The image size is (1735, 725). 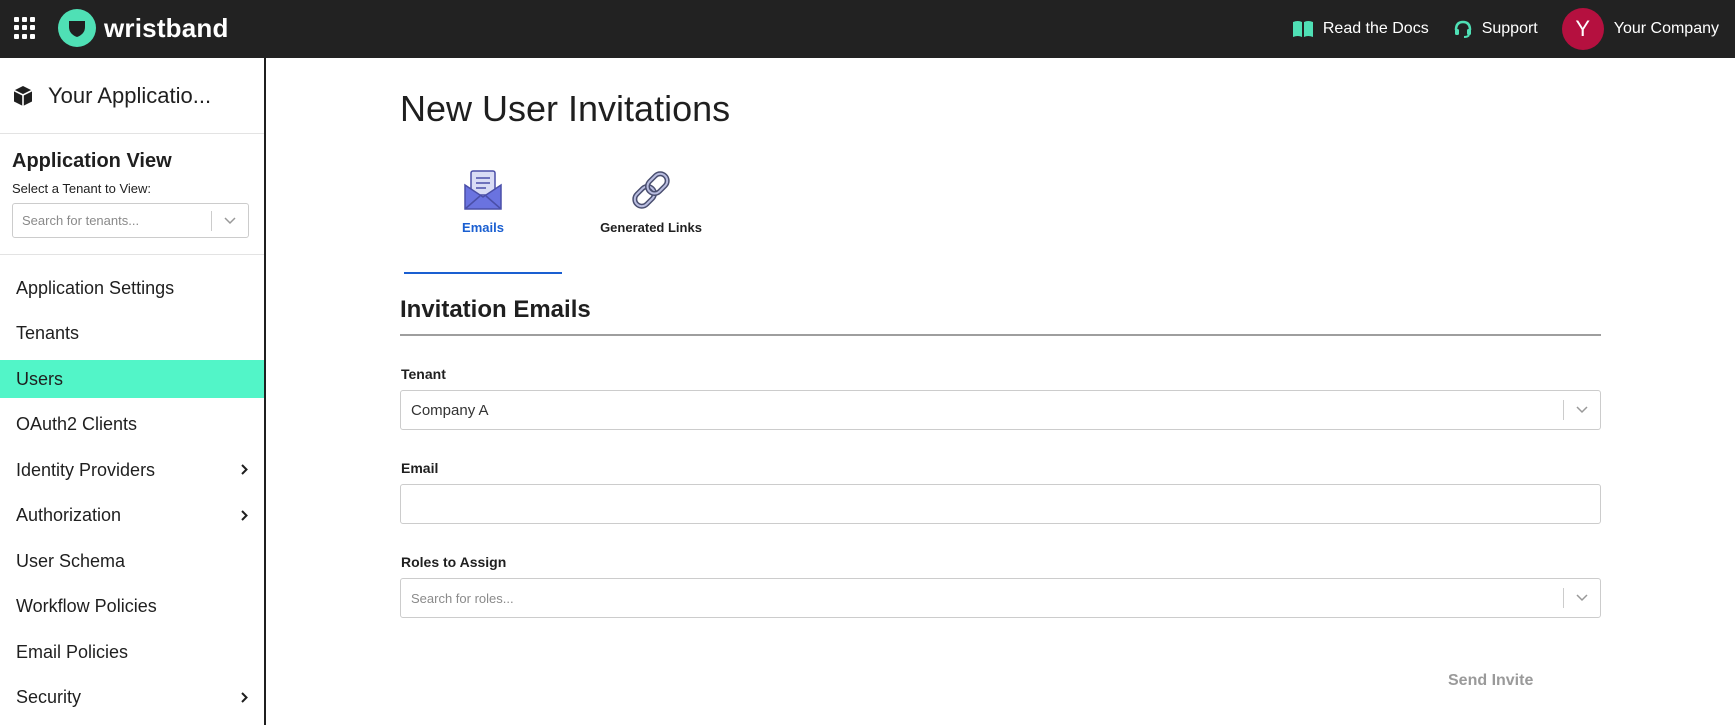 What do you see at coordinates (82, 188) in the screenshot?
I see `tenant-select-label: Select a Tenant to View:` at bounding box center [82, 188].